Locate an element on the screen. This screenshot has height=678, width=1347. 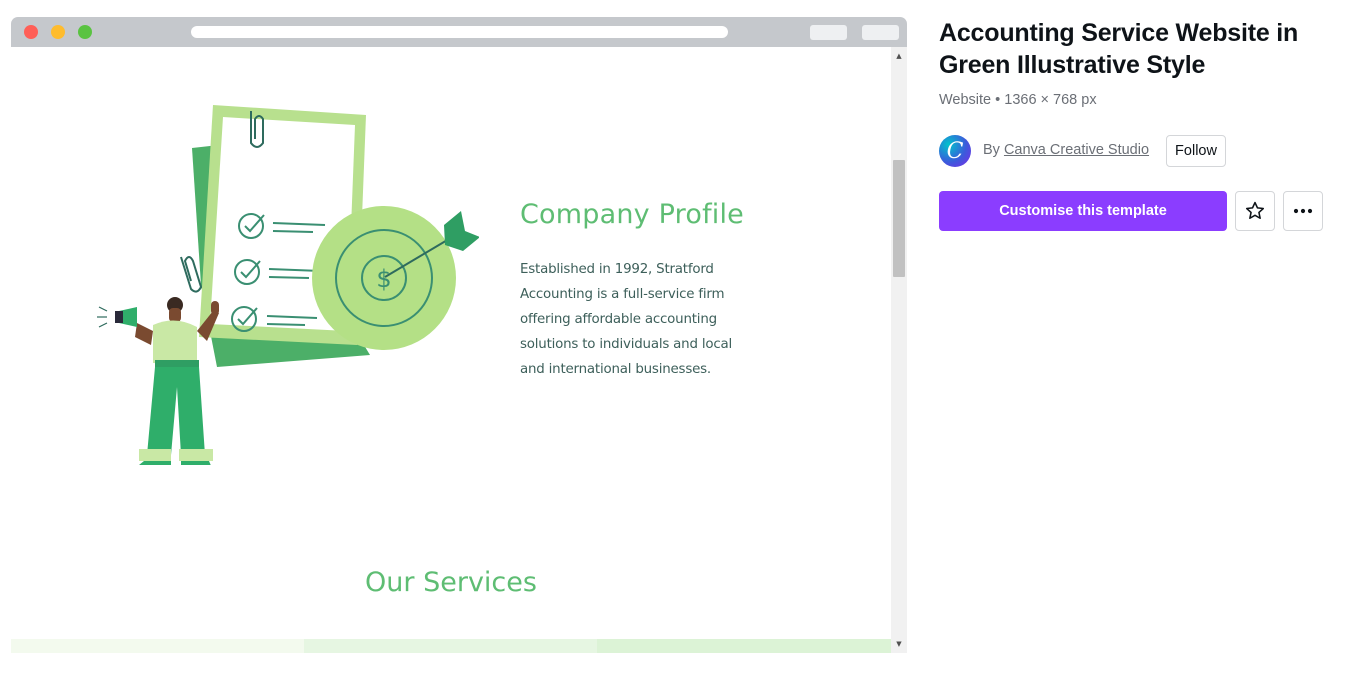
more-options-button is located at coordinates (1303, 211).